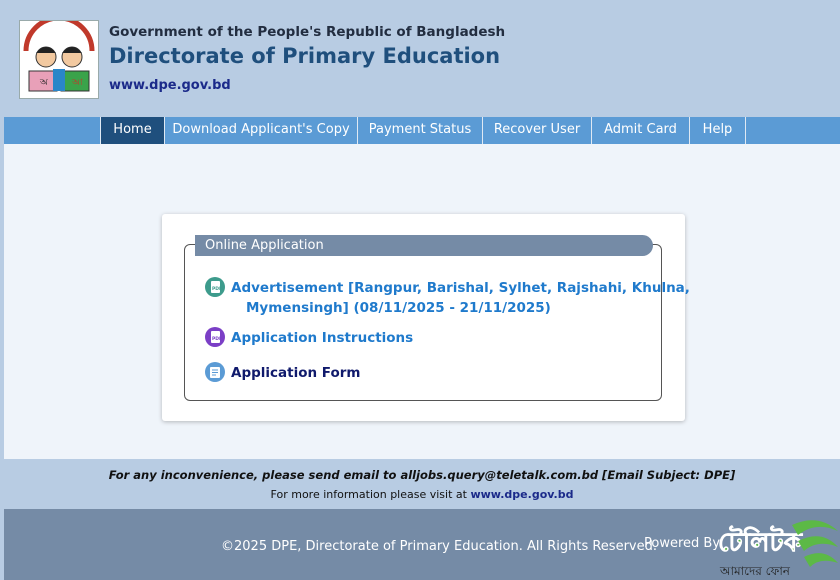  What do you see at coordinates (170, 85) in the screenshot?
I see `site-url: www.dpe.gov.bd` at bounding box center [170, 85].